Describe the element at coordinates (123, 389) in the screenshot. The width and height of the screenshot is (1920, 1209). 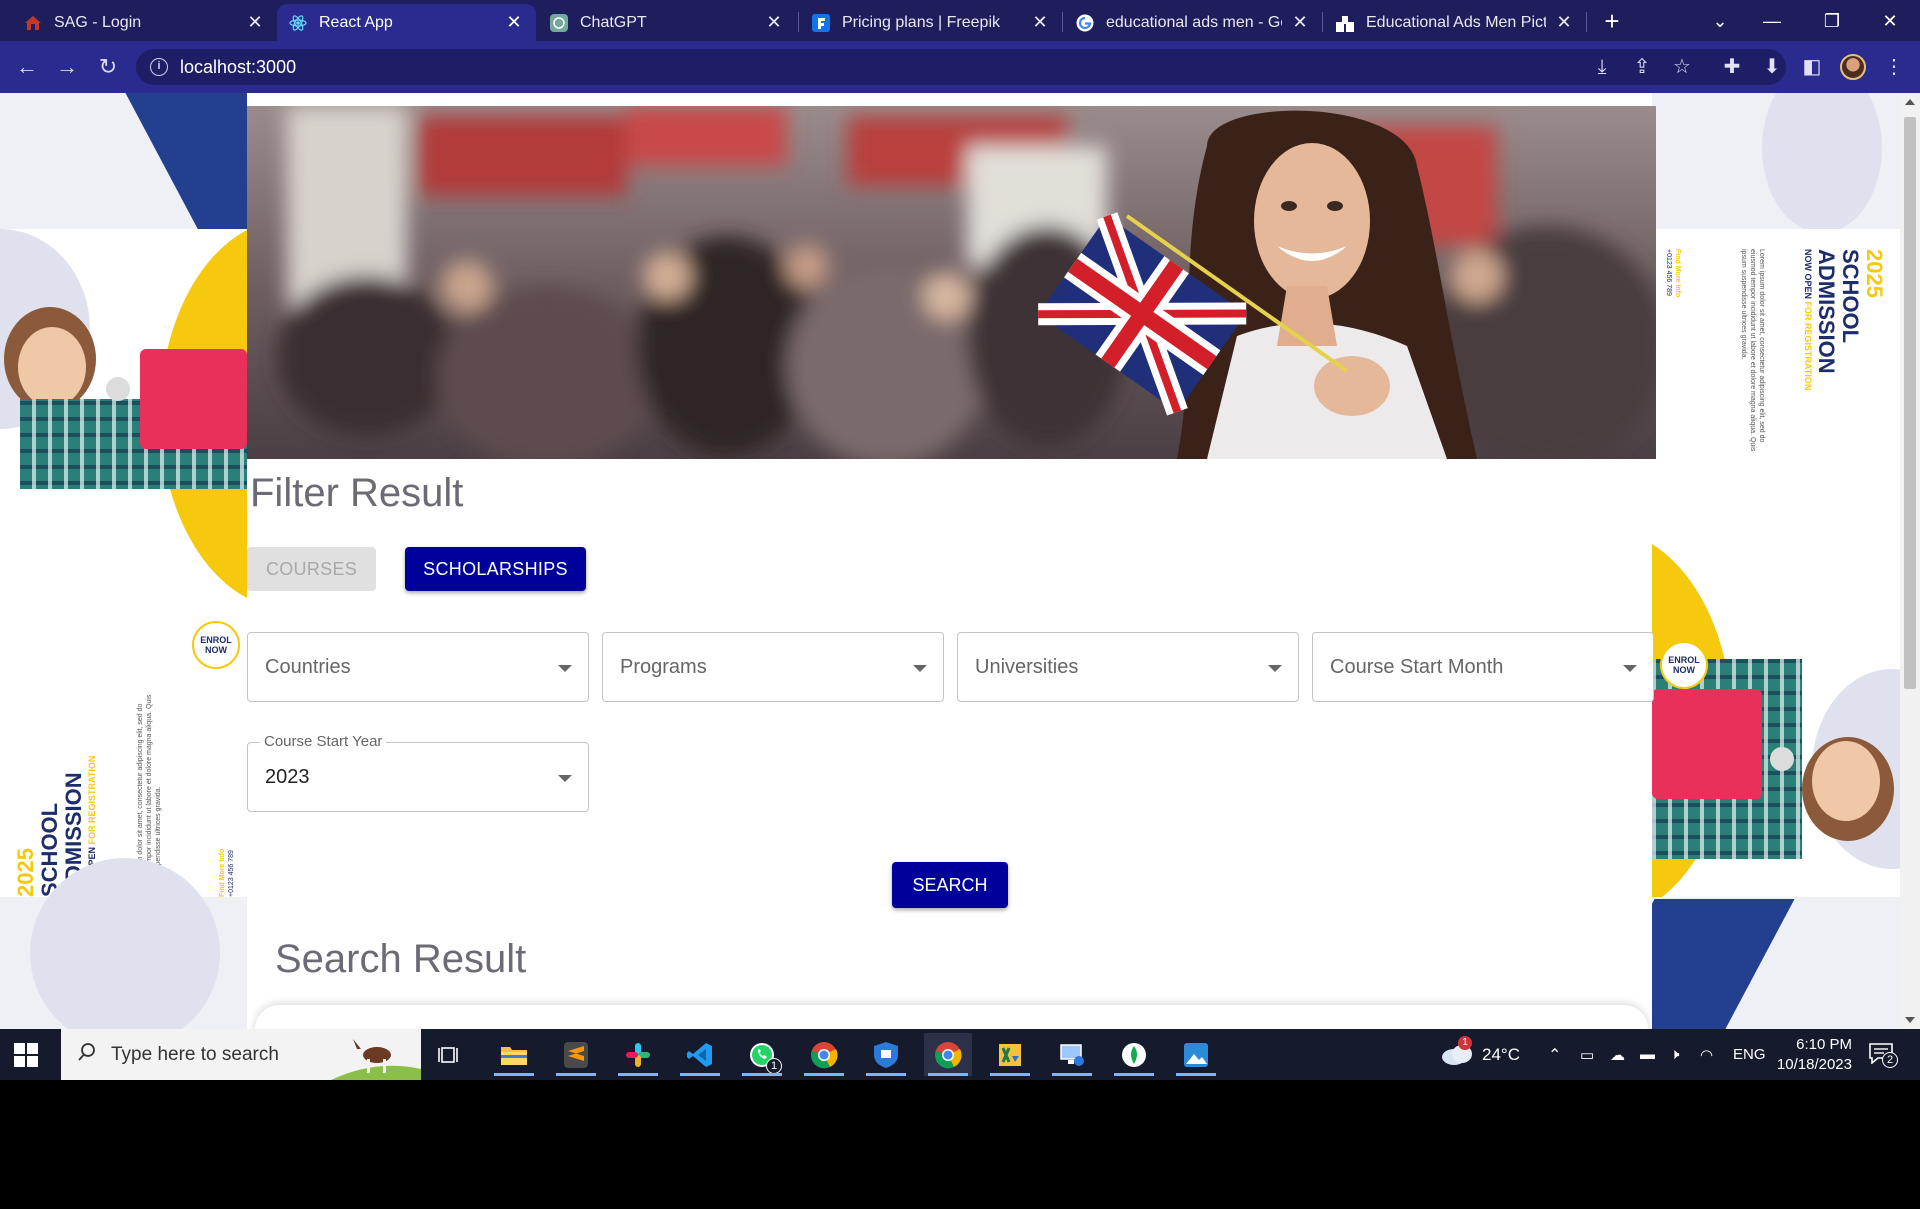
I see `student-photo` at that location.